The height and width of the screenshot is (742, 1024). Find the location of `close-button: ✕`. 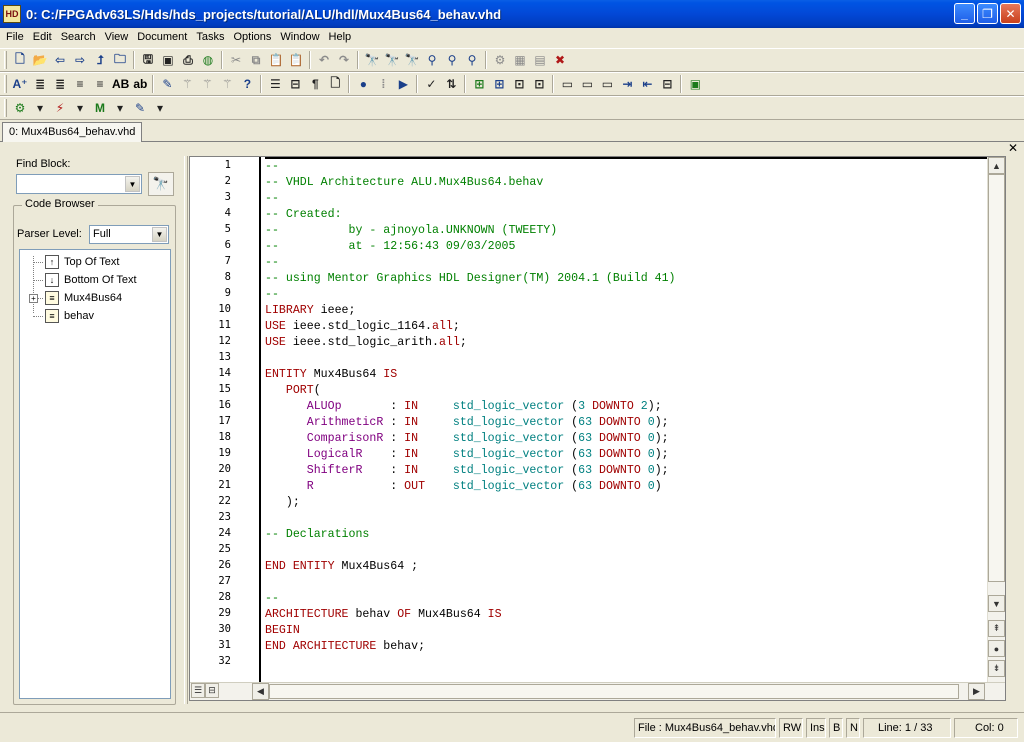

close-button: ✕ is located at coordinates (1010, 13).